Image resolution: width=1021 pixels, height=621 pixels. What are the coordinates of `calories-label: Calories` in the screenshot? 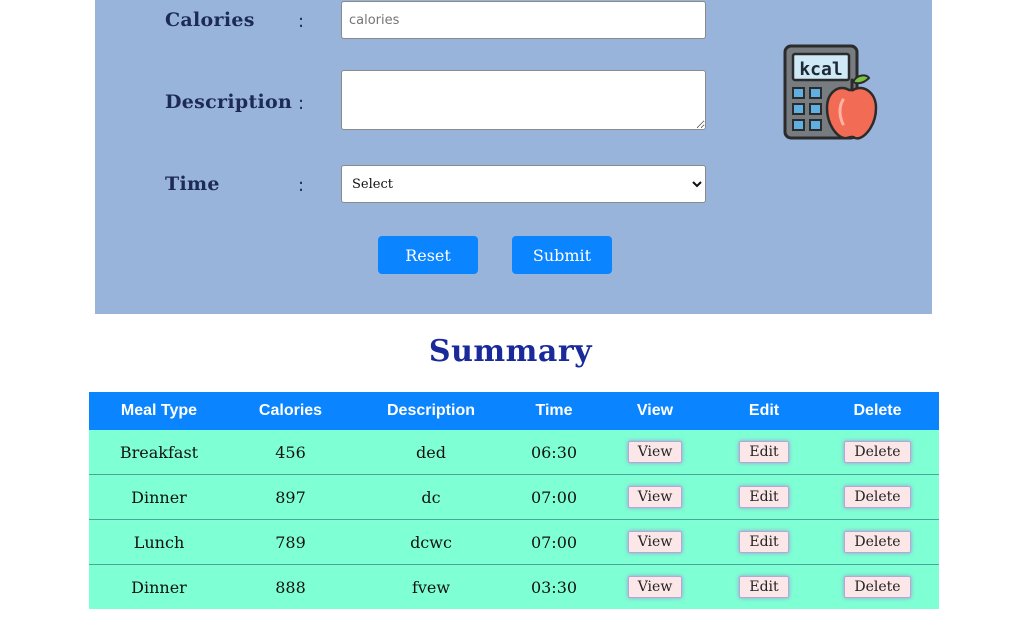 It's located at (210, 20).